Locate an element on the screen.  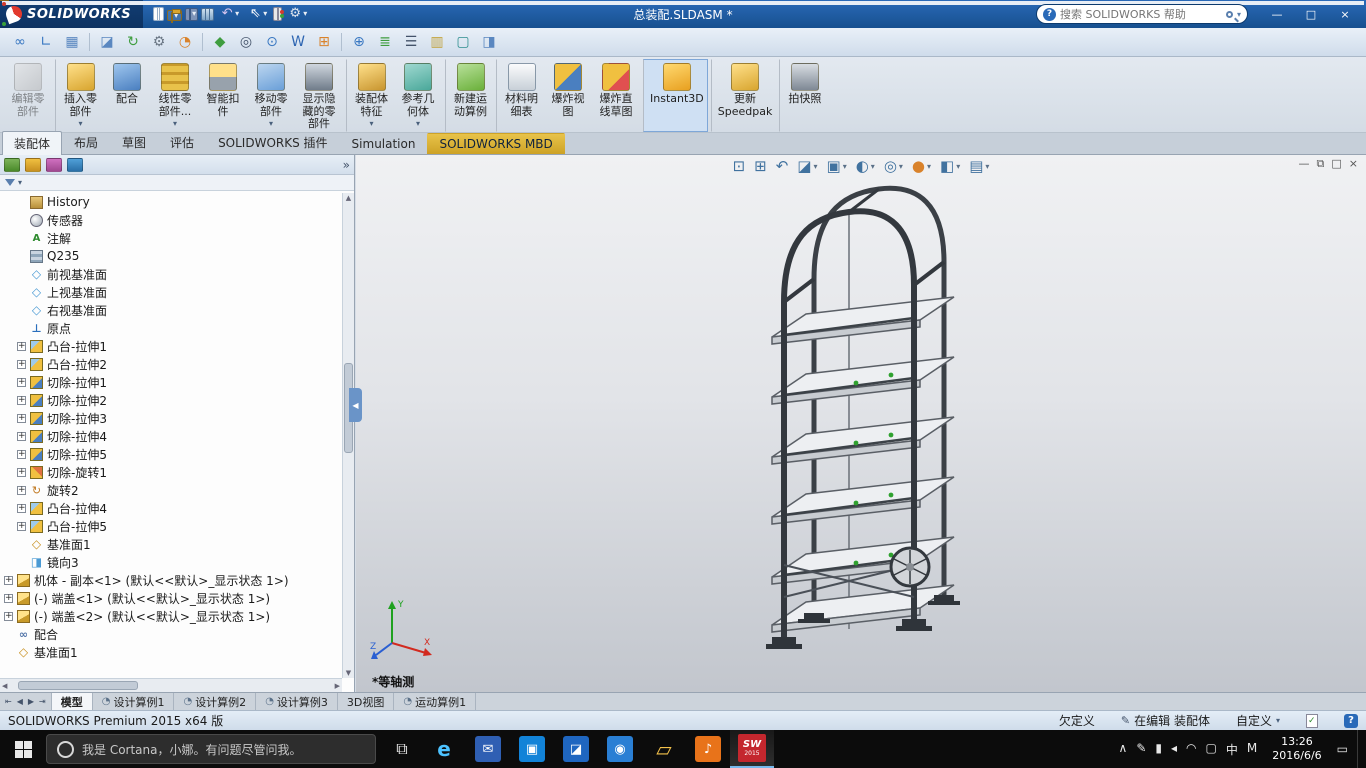
maximize-button: □ is located at coordinates (1311, 14).